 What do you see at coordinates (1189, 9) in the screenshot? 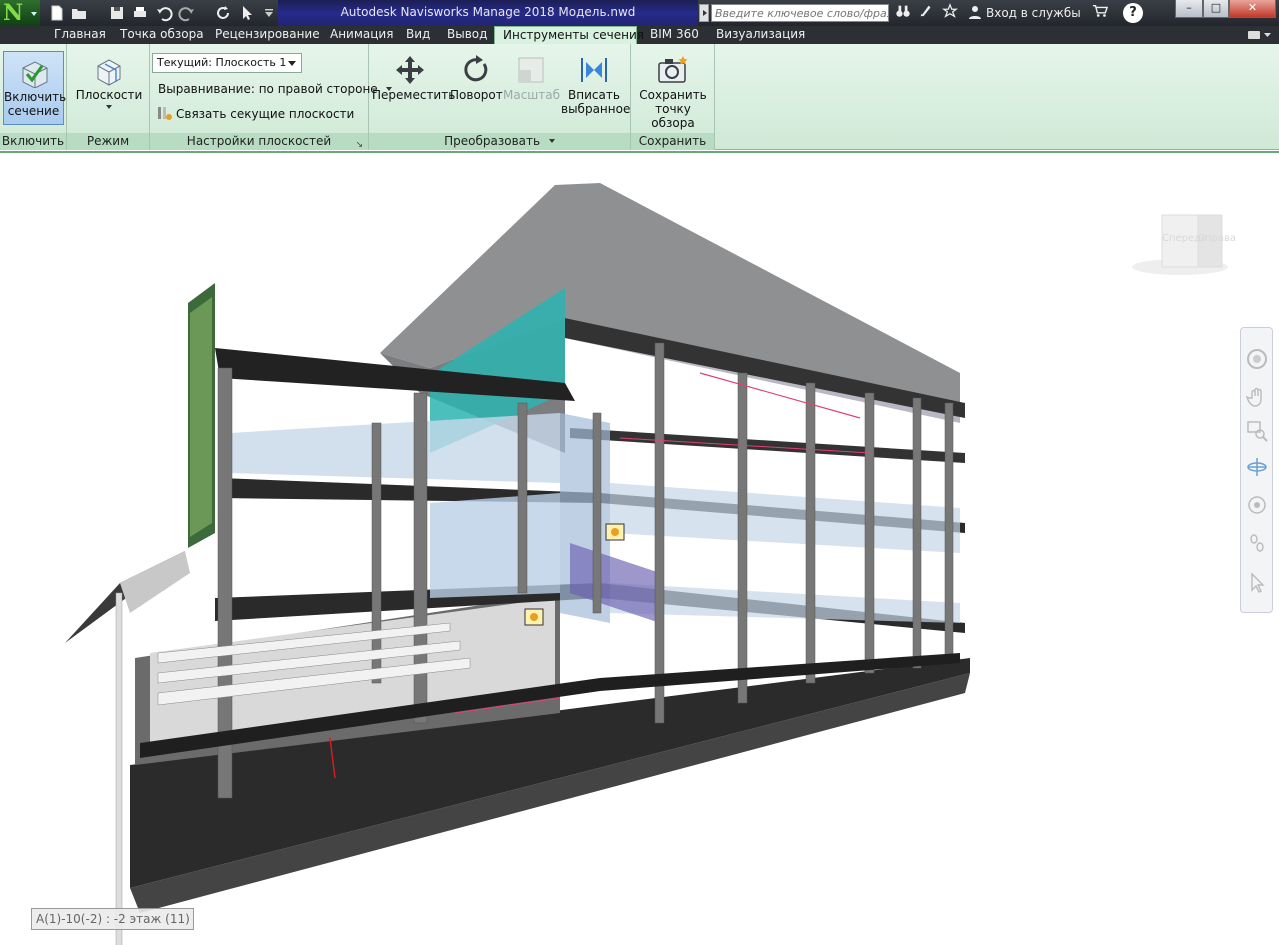
I see `minimize-button: –` at bounding box center [1189, 9].